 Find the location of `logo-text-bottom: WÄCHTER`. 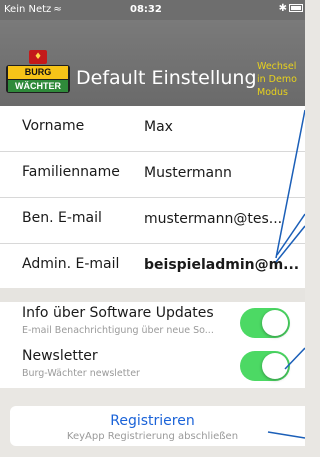

logo-text-bottom: WÄCHTER is located at coordinates (38, 86).